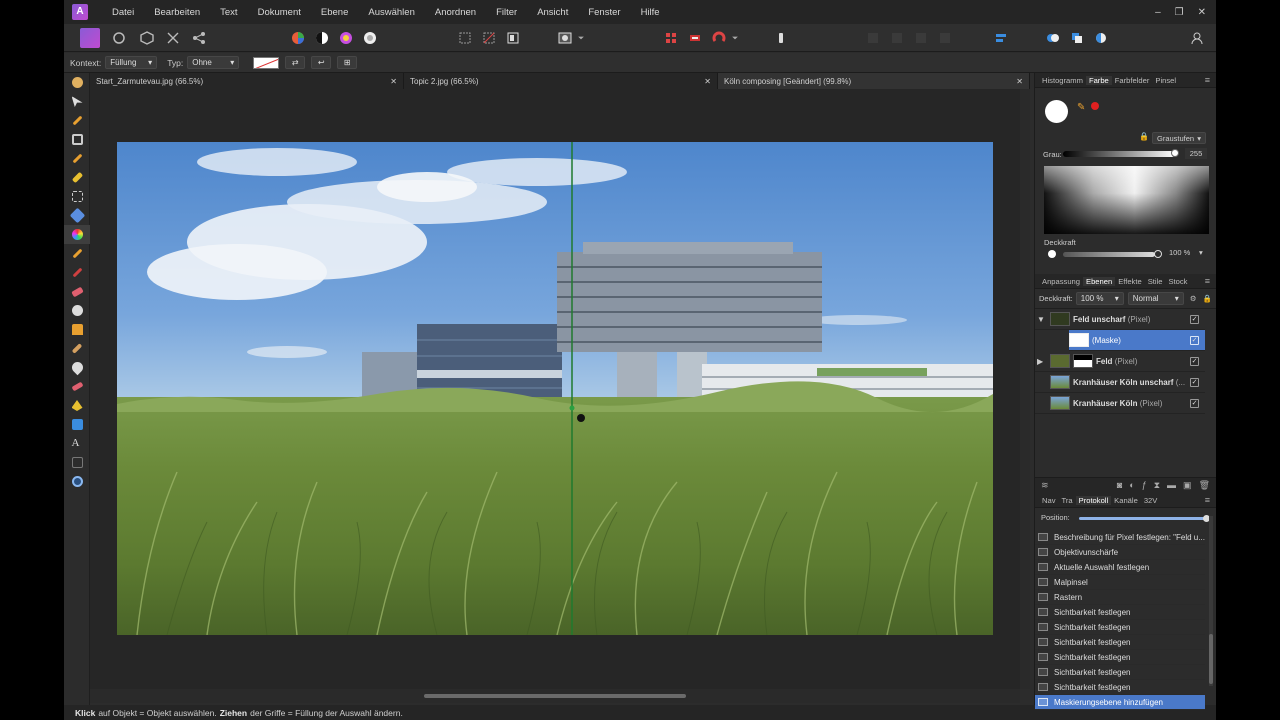 This screenshot has width=1280, height=720. I want to click on grau-slider-handle, so click(1175, 153).